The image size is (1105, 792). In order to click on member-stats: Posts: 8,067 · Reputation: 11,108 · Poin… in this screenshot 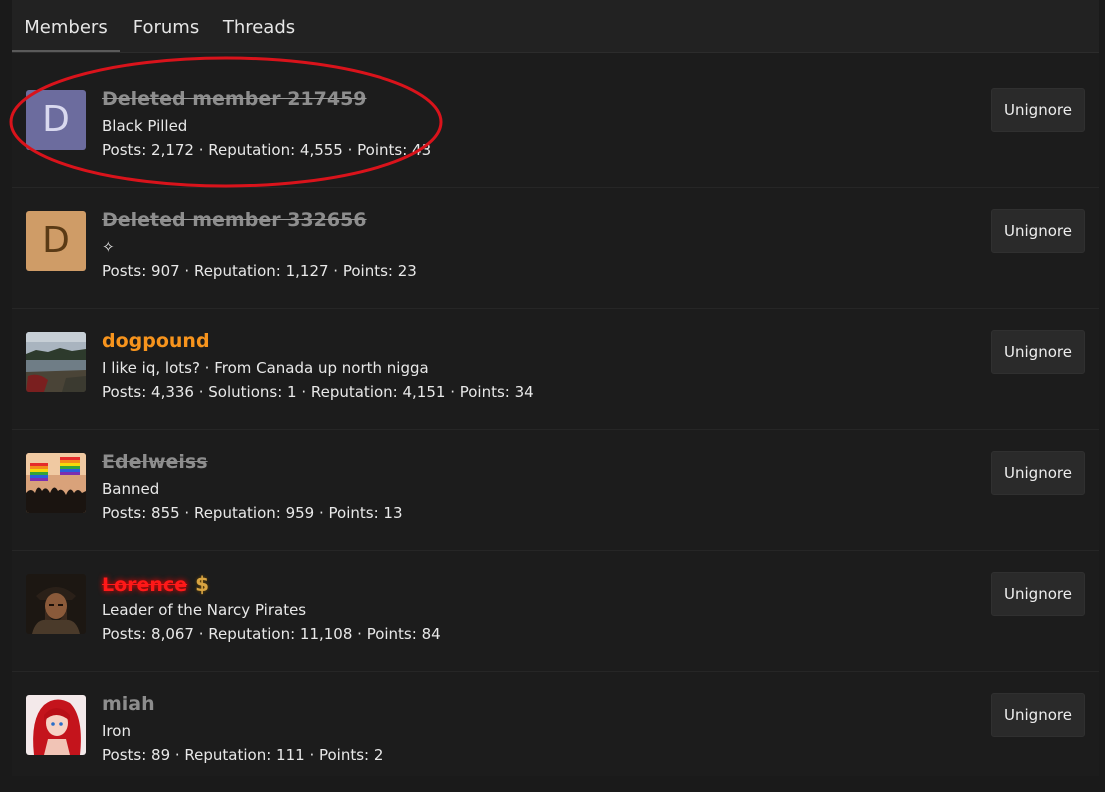, I will do `click(271, 634)`.